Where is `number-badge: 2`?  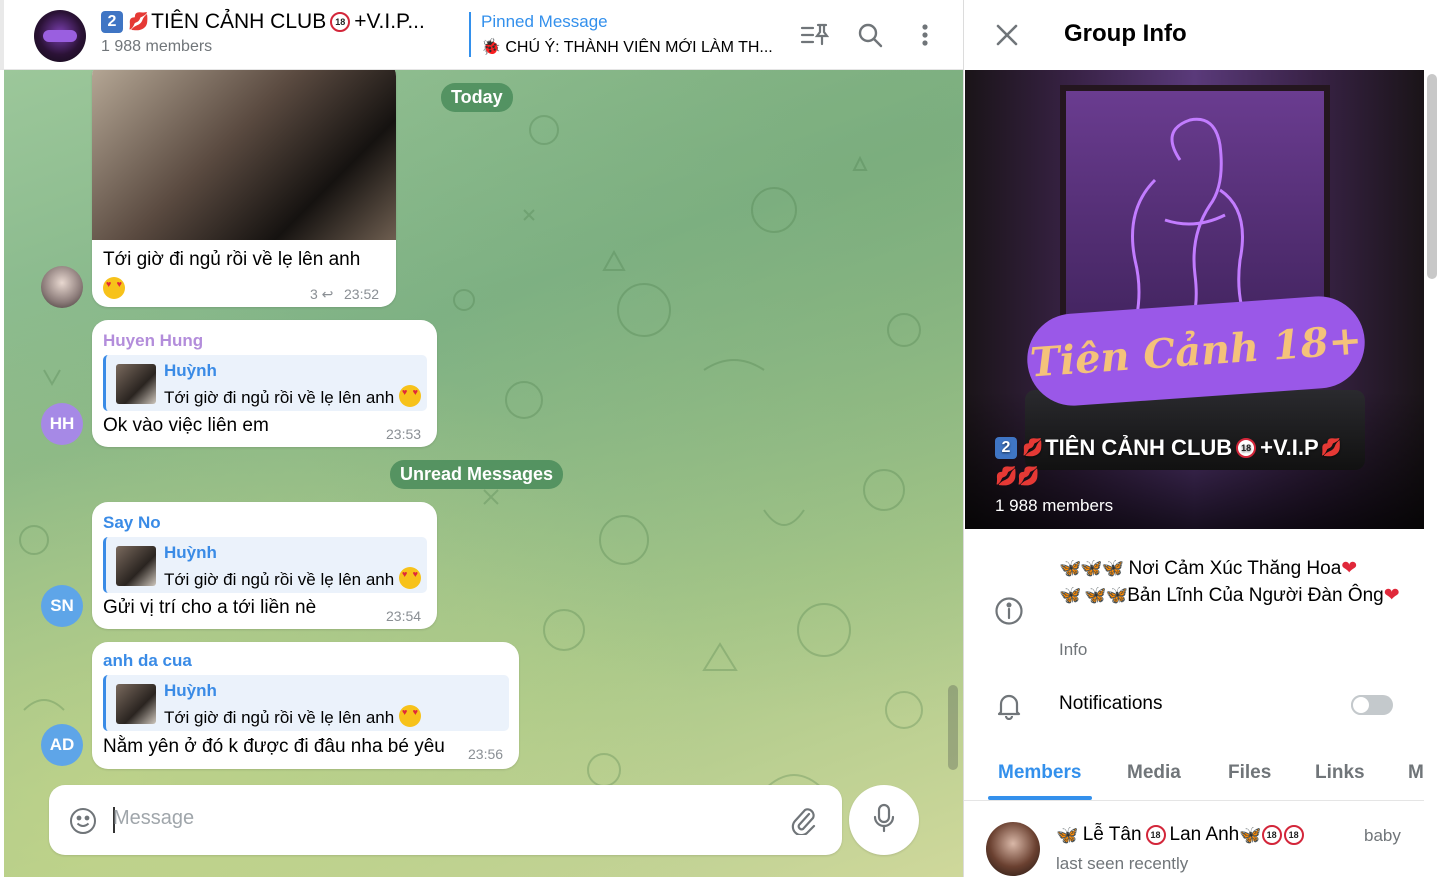 number-badge: 2 is located at coordinates (112, 22).